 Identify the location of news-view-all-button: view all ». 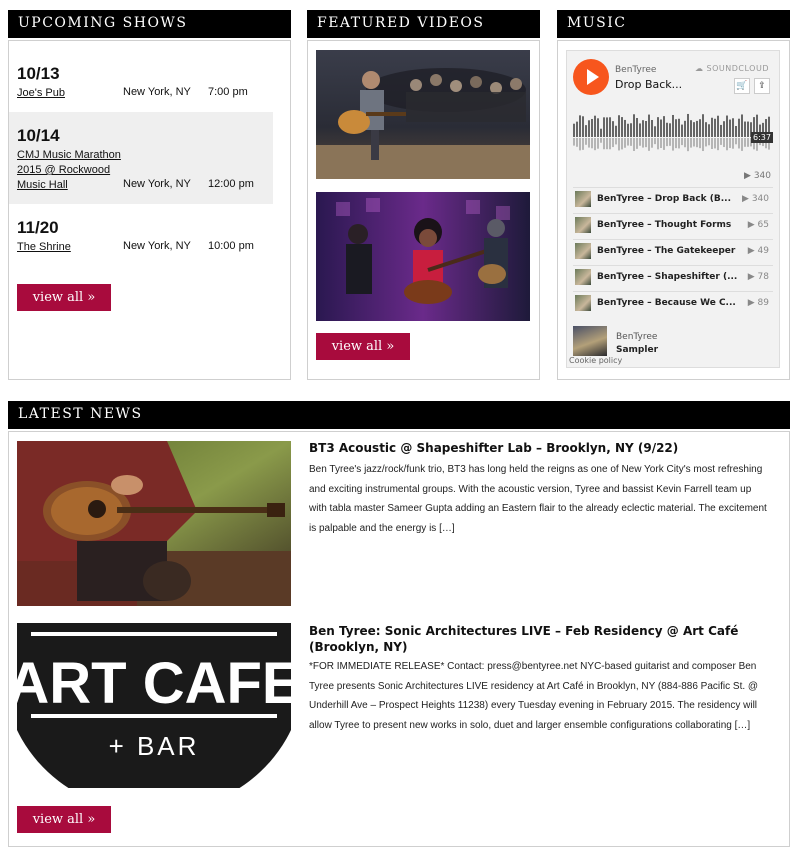
(64, 819).